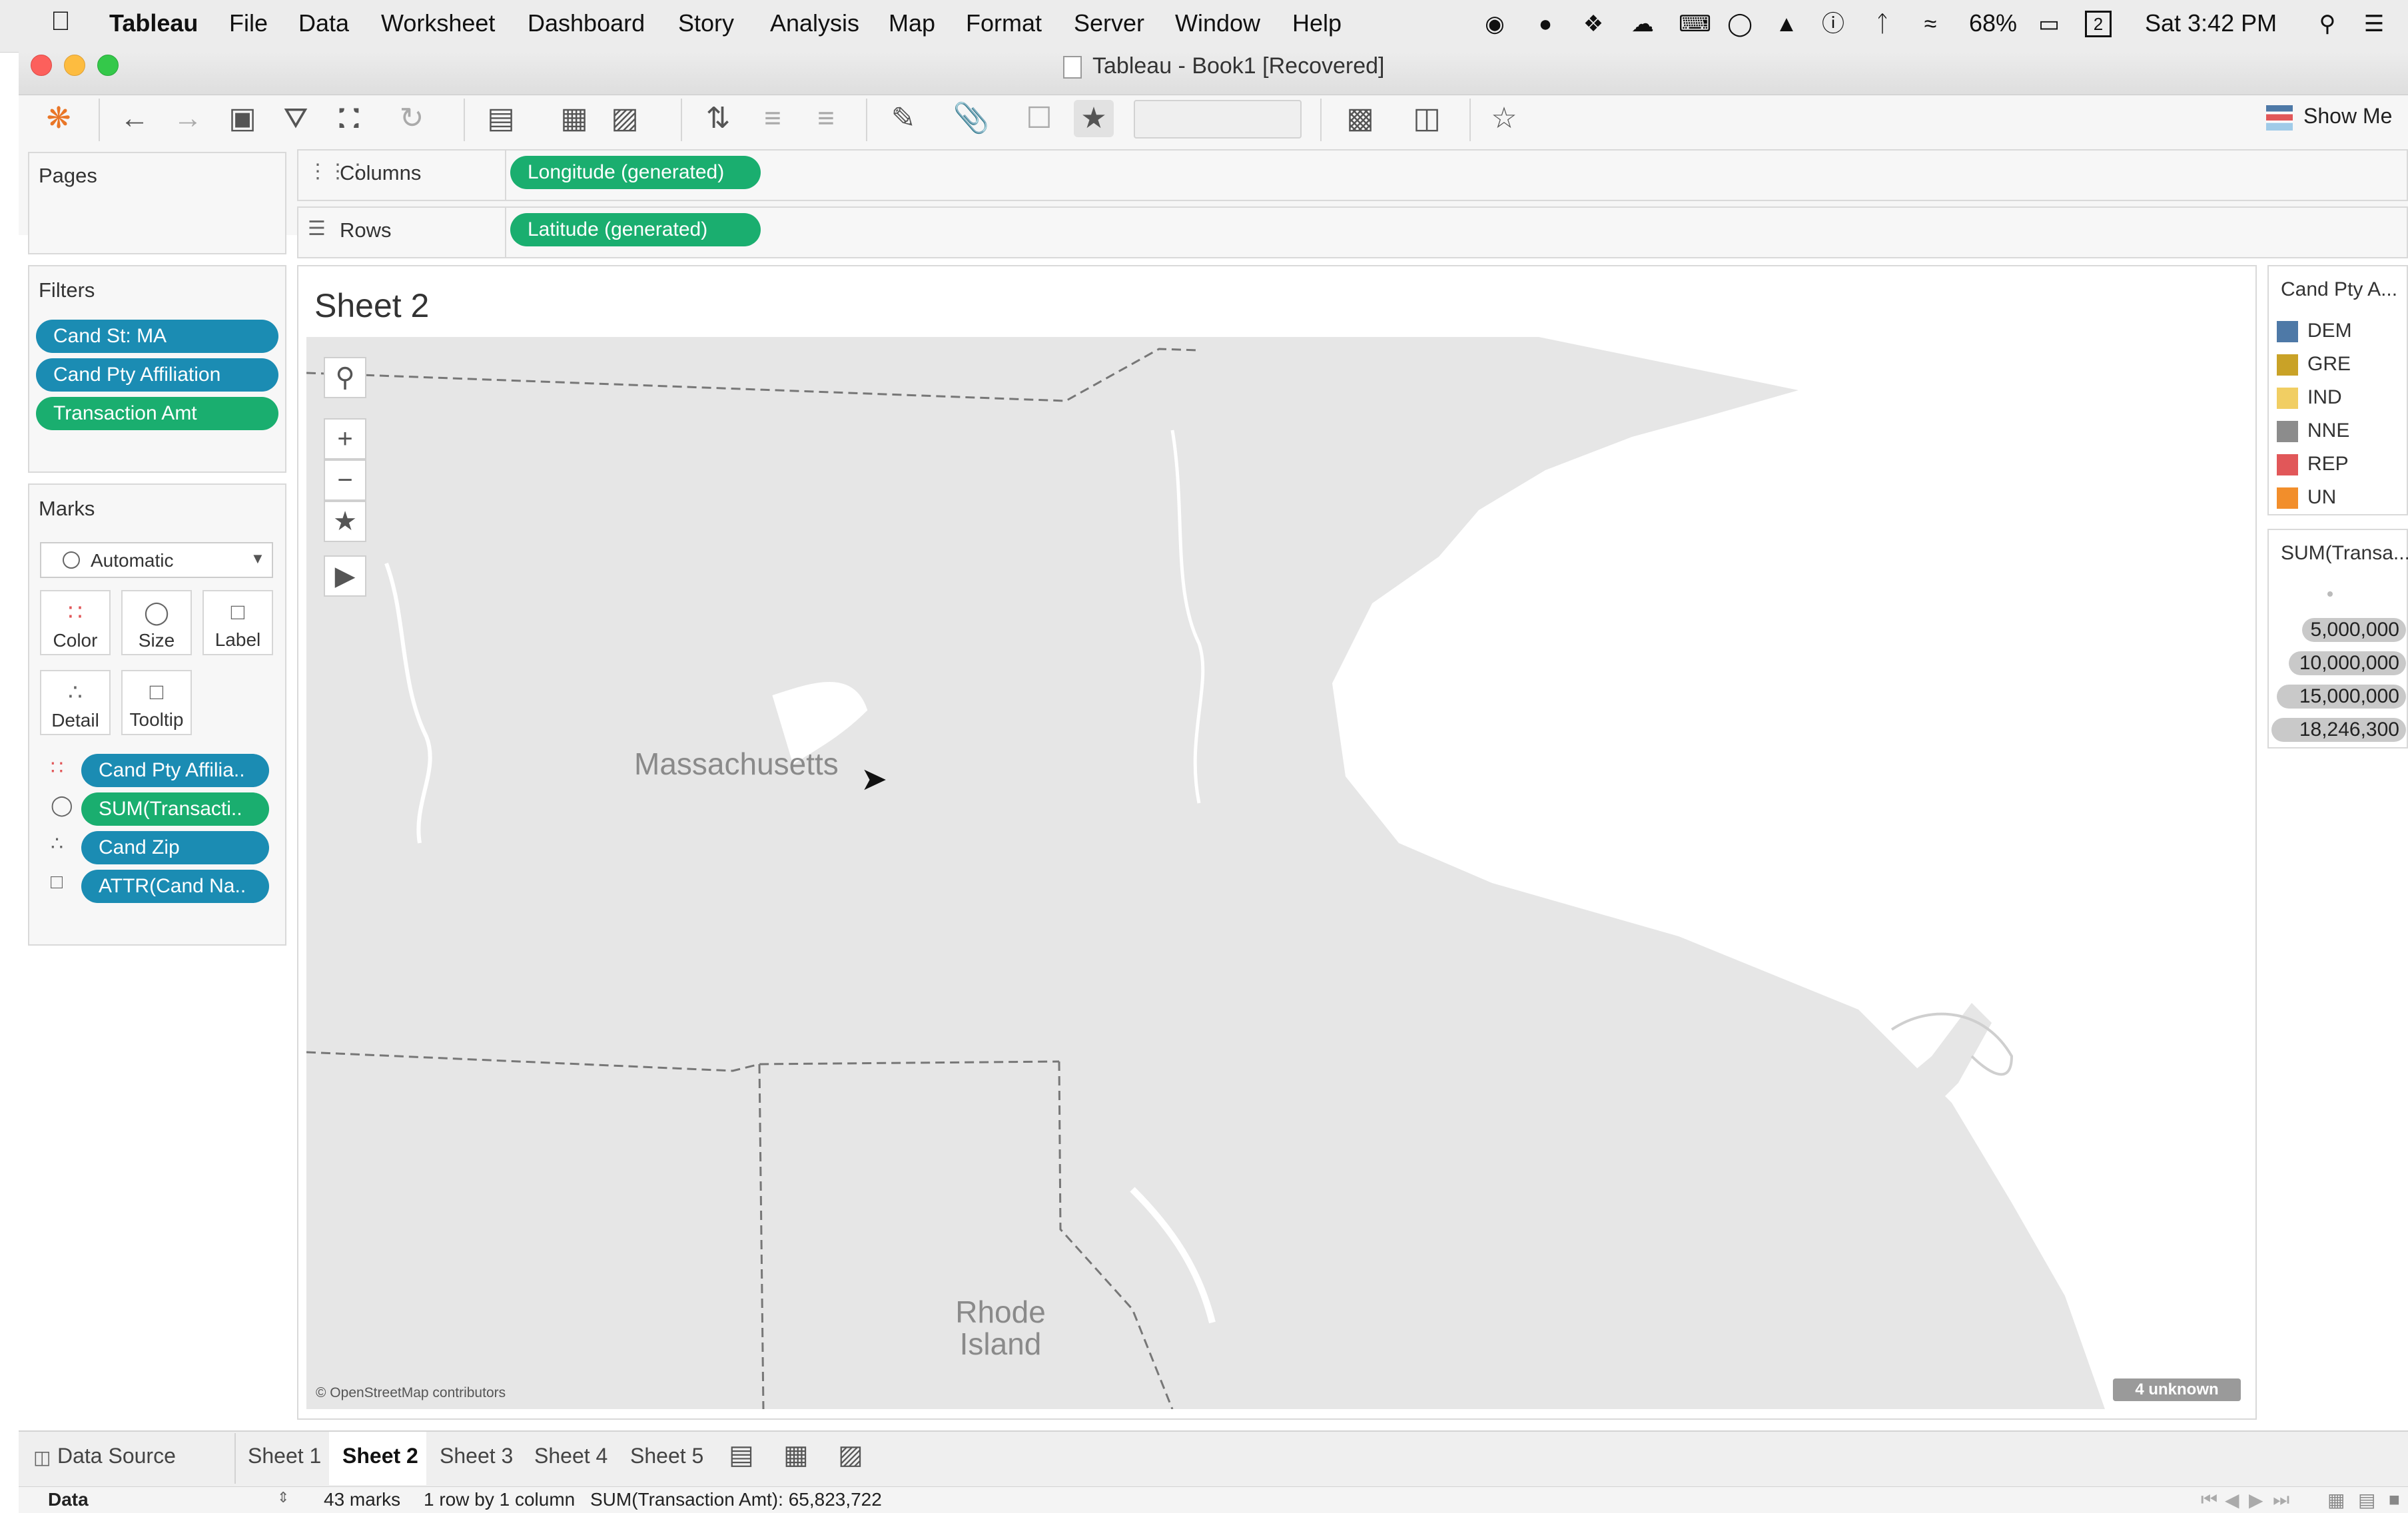 The image size is (2408, 1513). What do you see at coordinates (1882, 24) in the screenshot?
I see `bluetooth-icon: ᛏ` at bounding box center [1882, 24].